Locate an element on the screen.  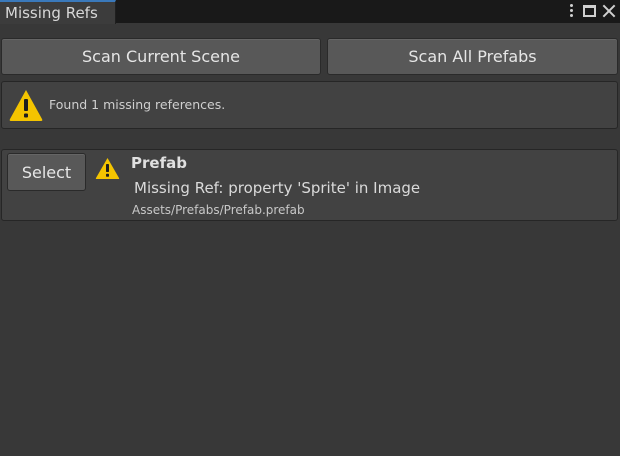
window-controls is located at coordinates (591, 11).